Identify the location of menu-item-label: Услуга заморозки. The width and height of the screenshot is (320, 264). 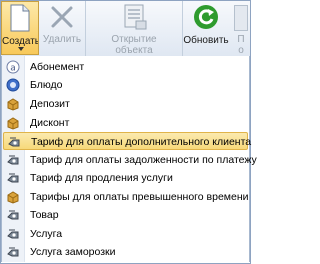
(73, 252).